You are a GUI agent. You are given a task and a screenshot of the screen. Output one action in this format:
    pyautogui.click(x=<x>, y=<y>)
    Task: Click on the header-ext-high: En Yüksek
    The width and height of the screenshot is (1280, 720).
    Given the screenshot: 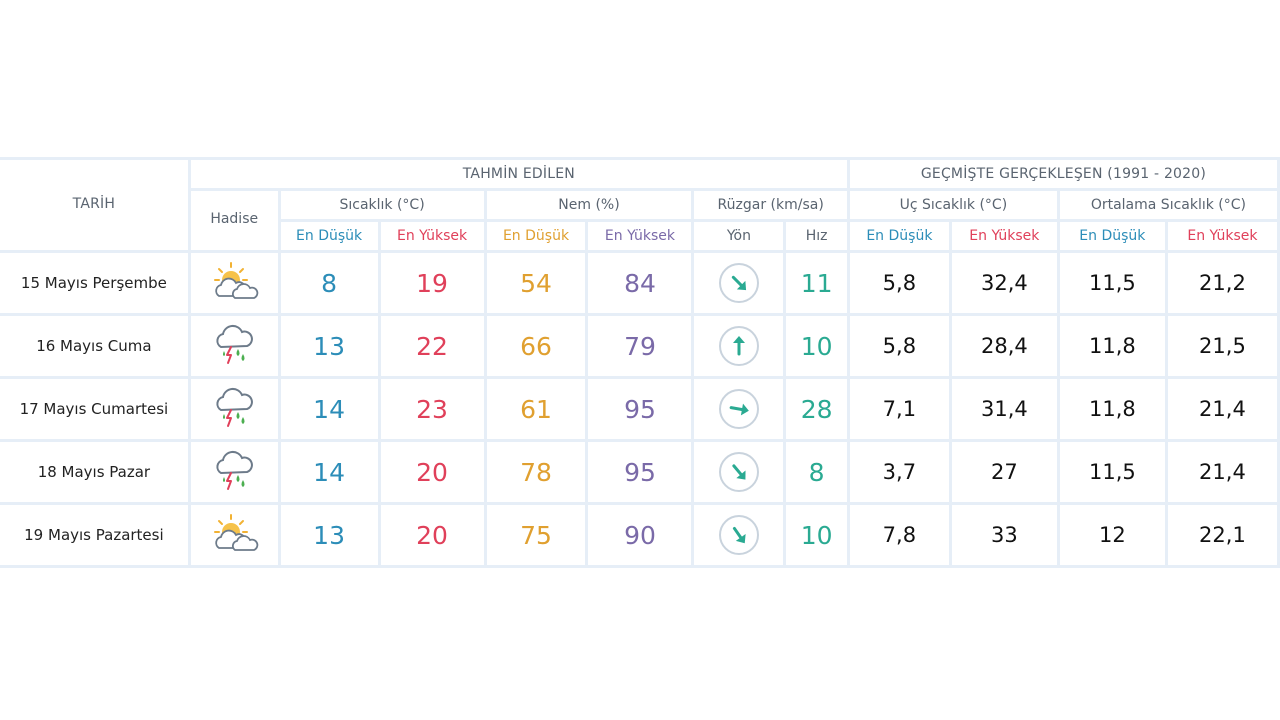 What is the action you would take?
    pyautogui.click(x=1004, y=236)
    